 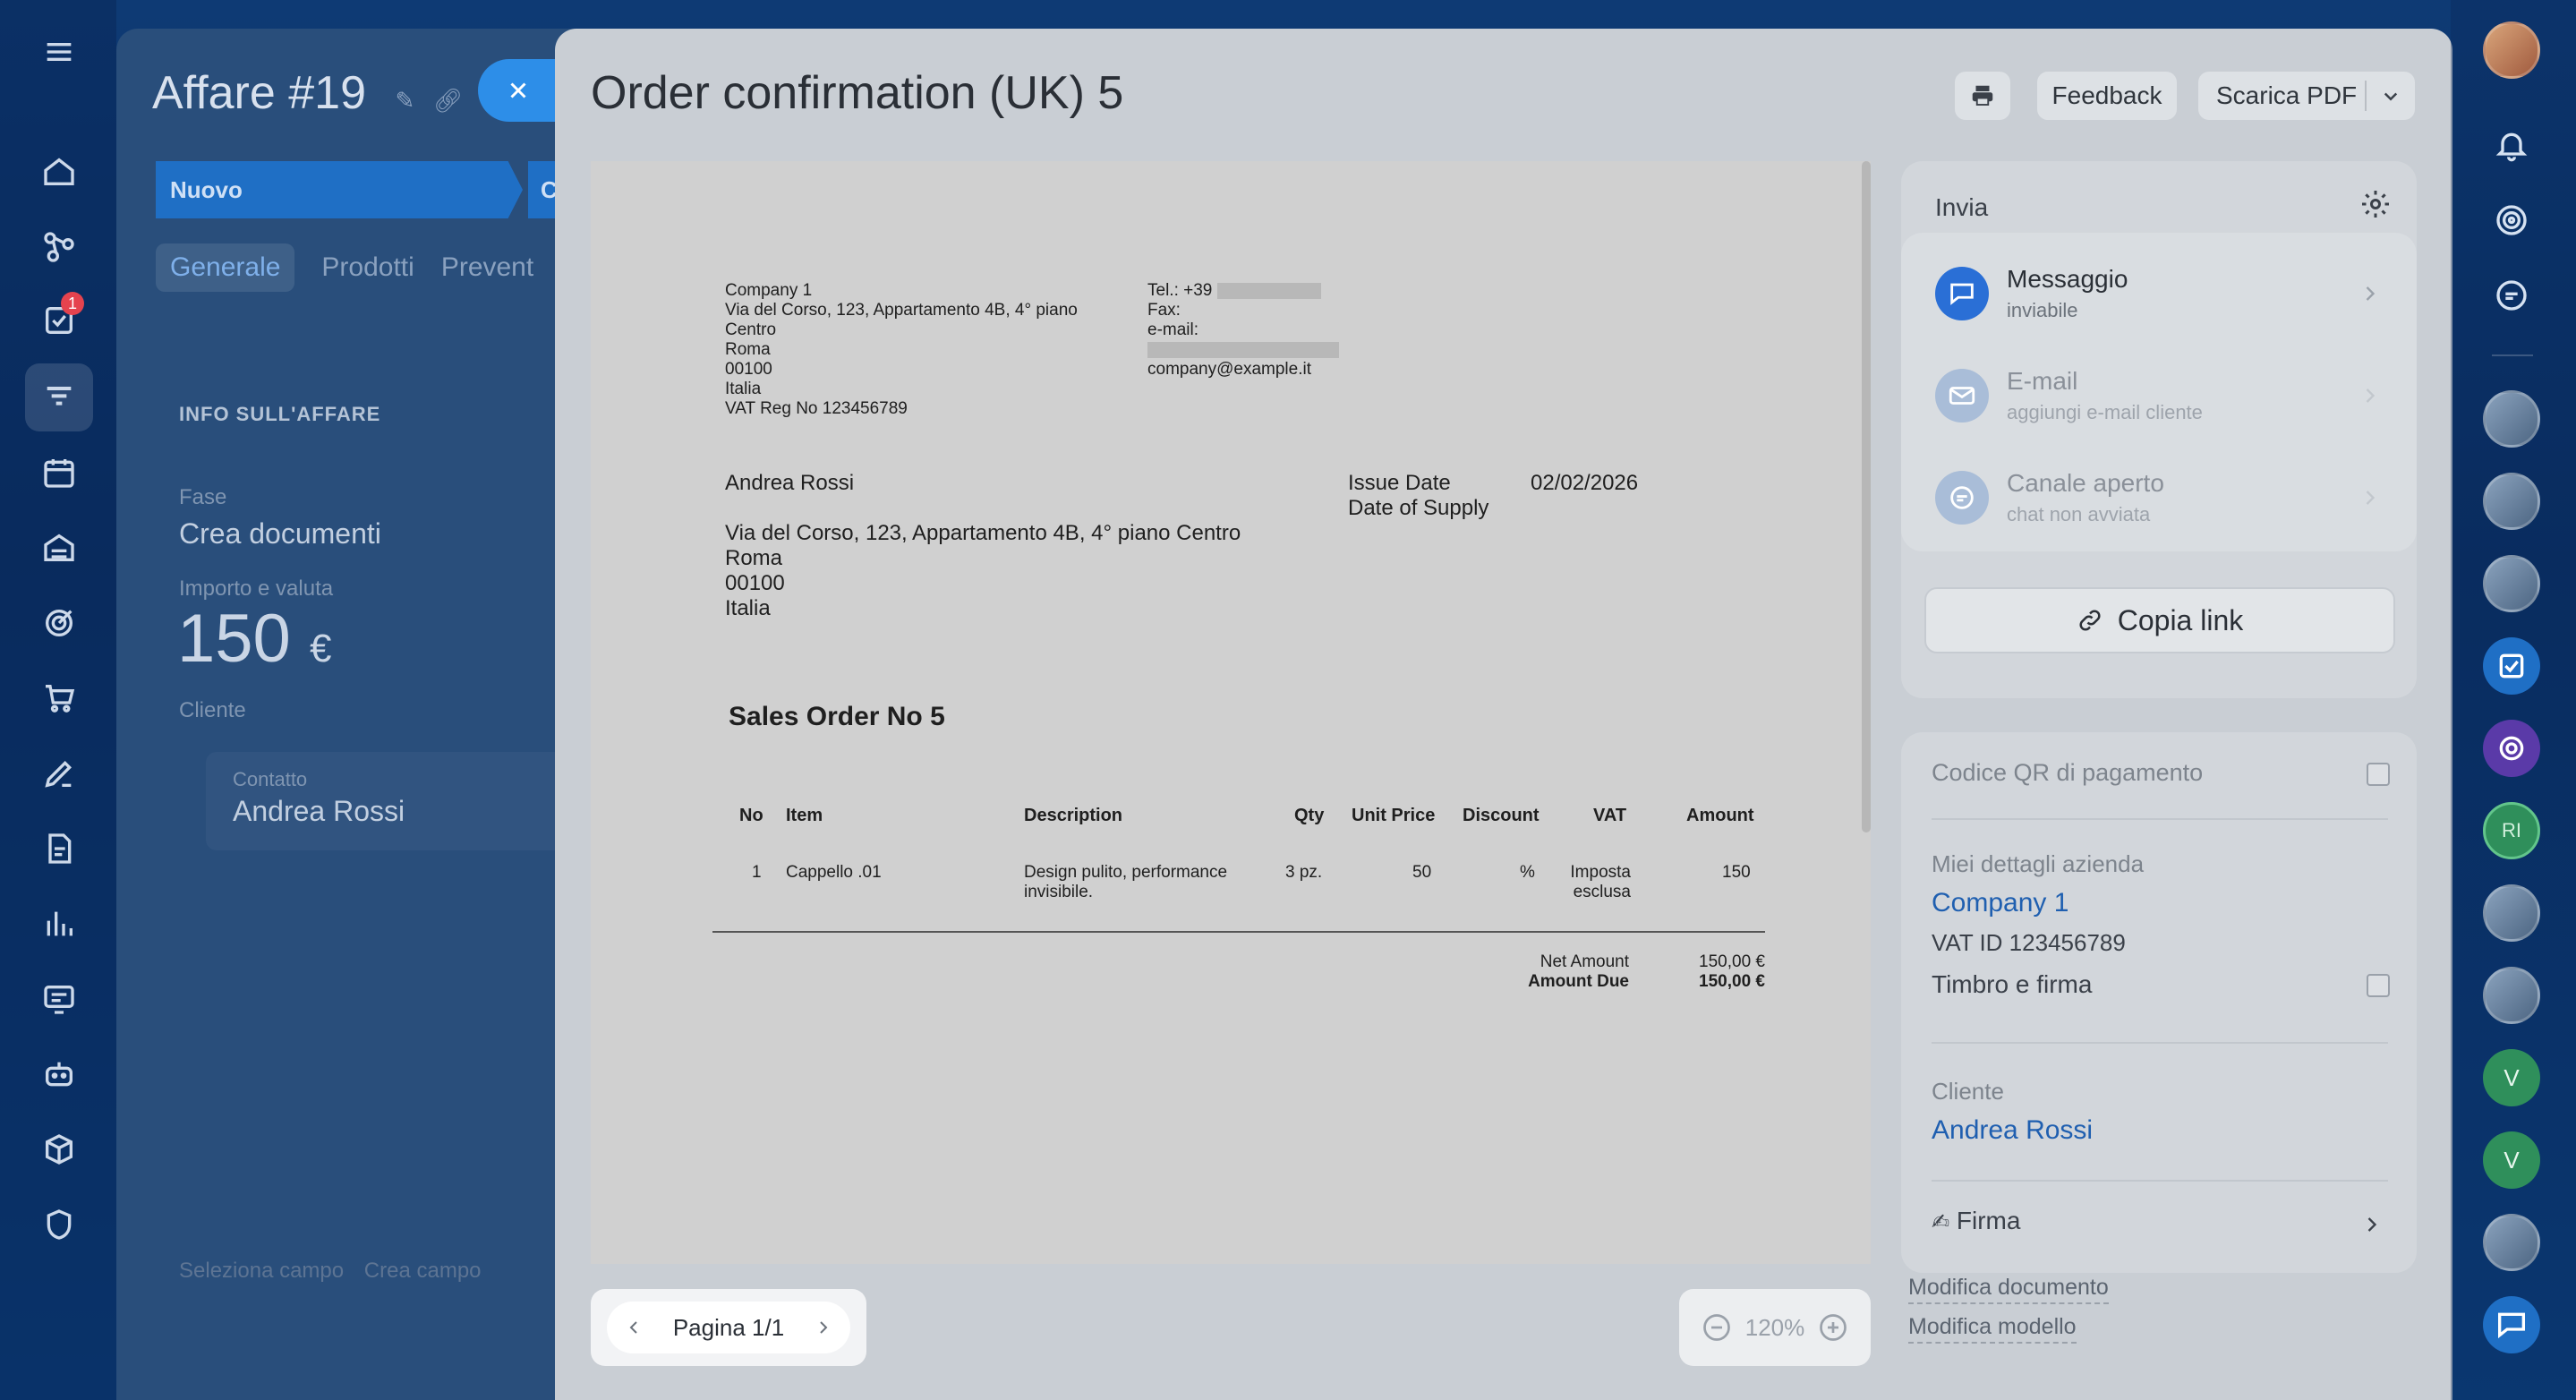 I want to click on zoom-control: 120%, so click(x=1775, y=1327).